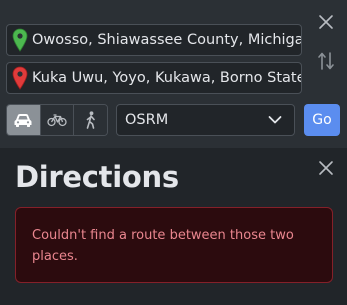 The height and width of the screenshot is (305, 347). I want to click on route-to-input, so click(166, 78).